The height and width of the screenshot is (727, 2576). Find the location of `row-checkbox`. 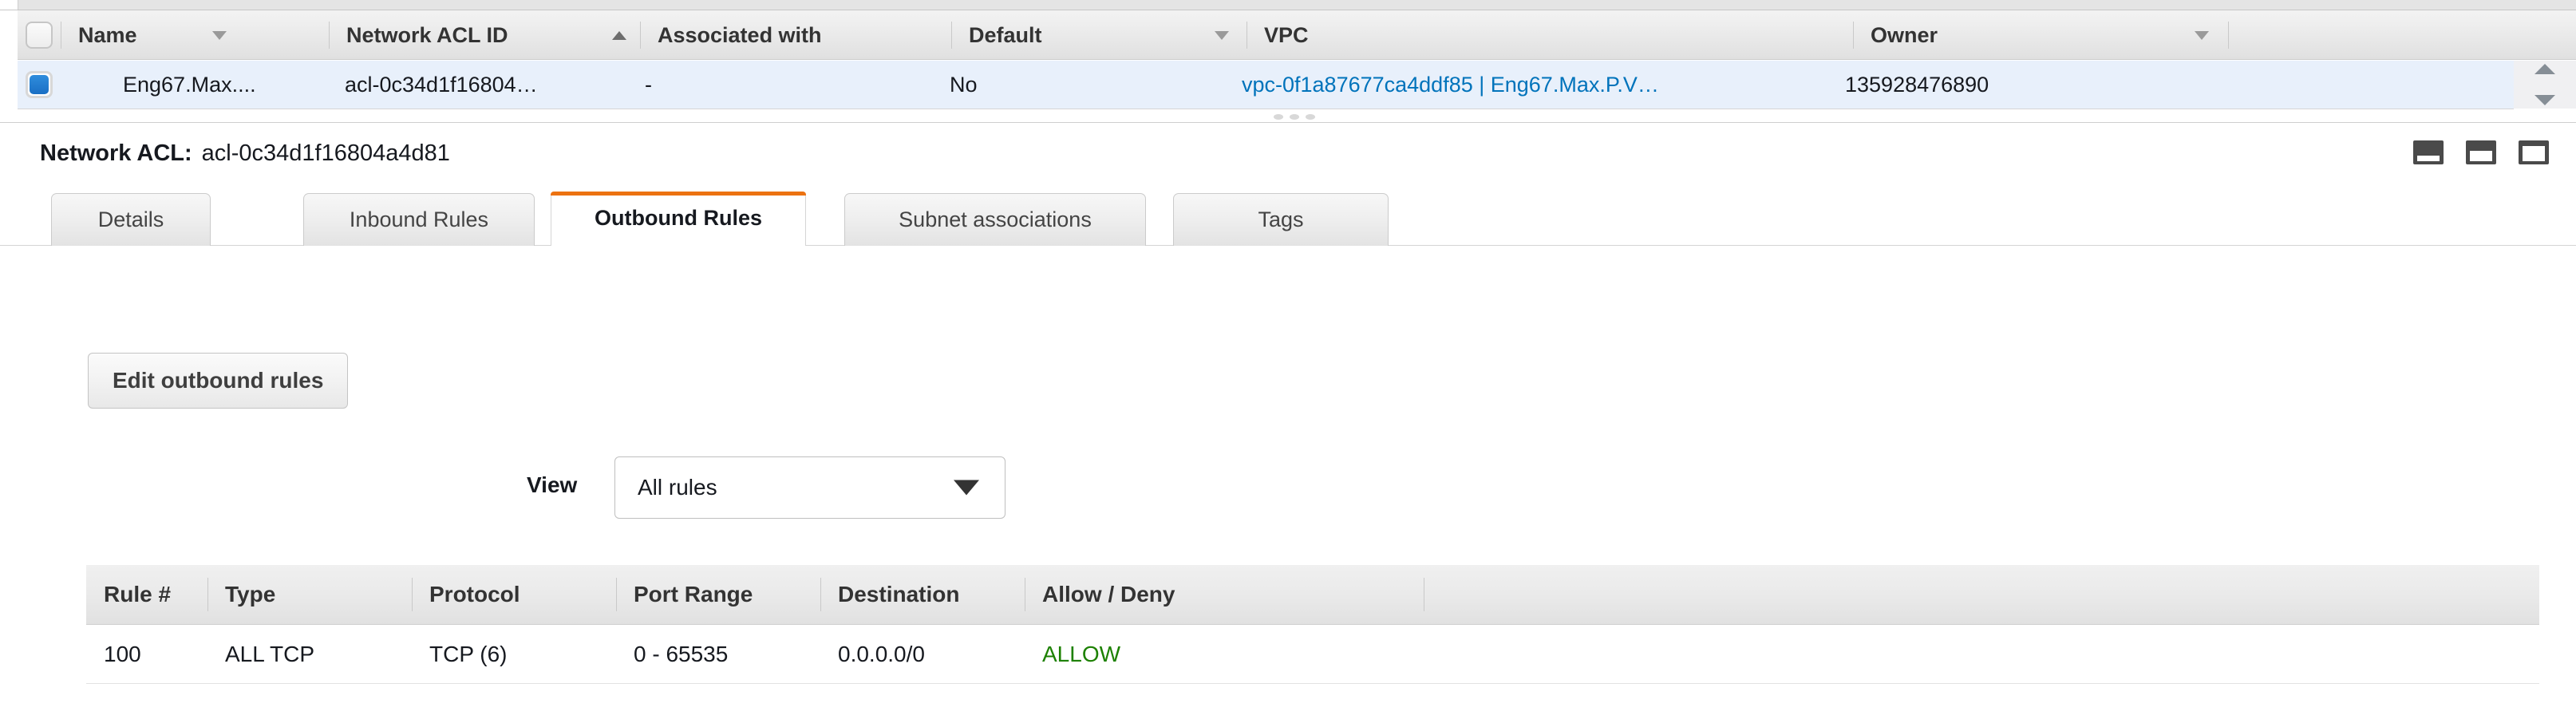

row-checkbox is located at coordinates (39, 84).